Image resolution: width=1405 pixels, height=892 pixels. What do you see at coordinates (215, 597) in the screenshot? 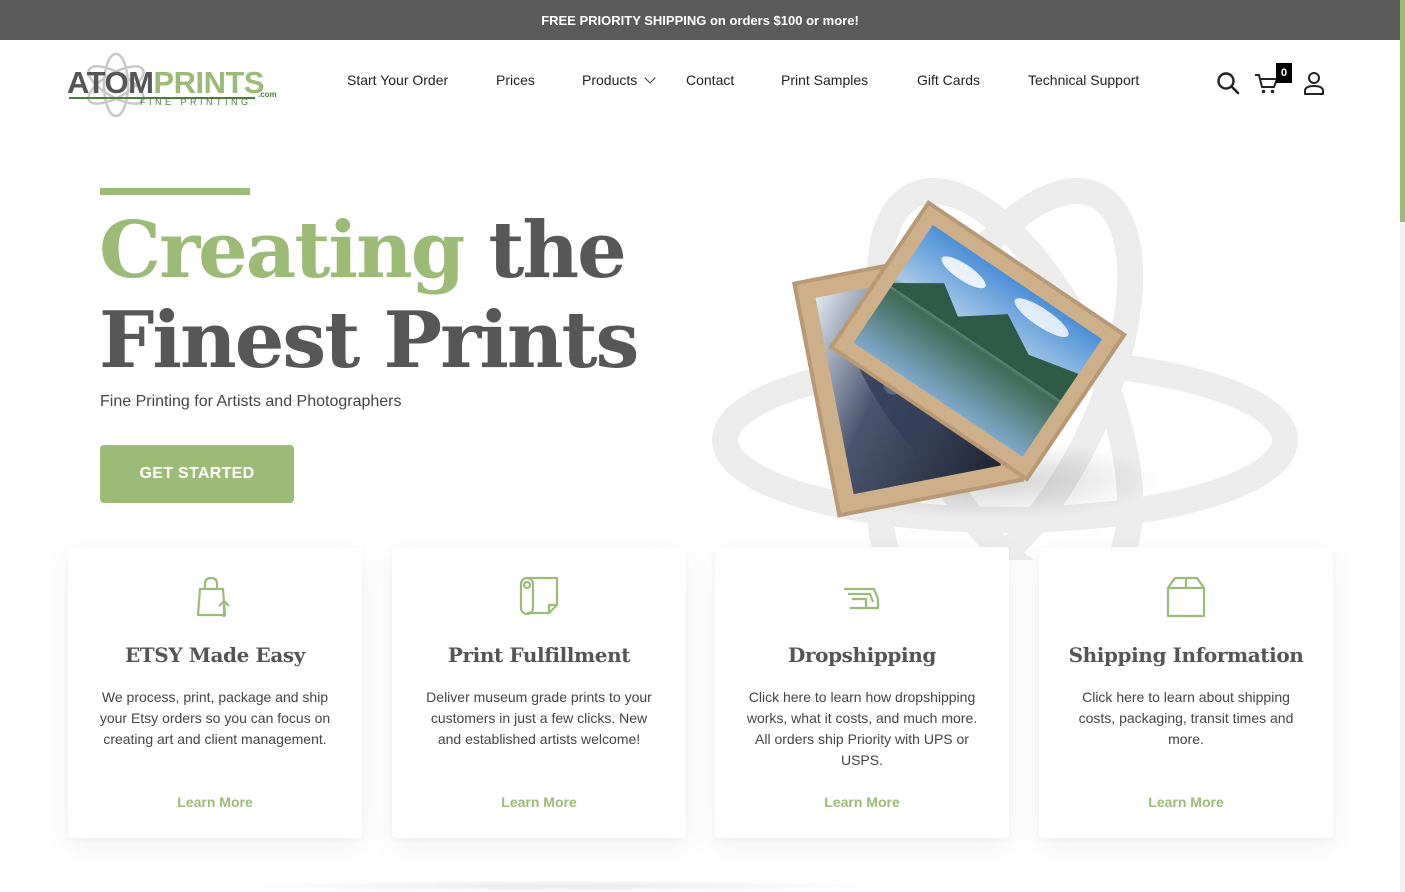
I see `shopping-bag-icon` at bounding box center [215, 597].